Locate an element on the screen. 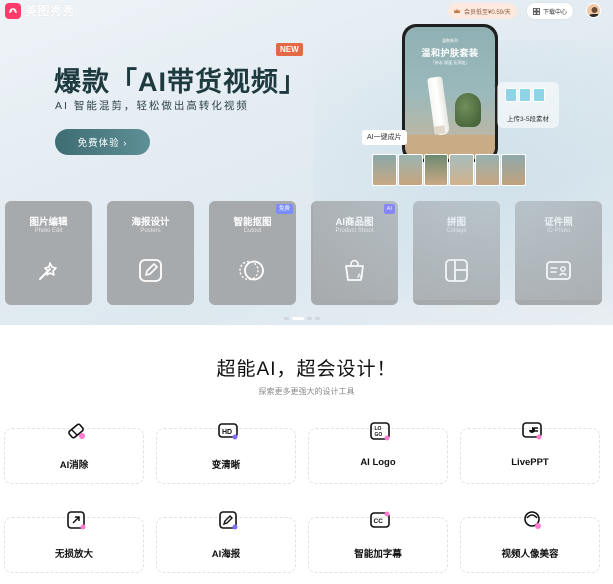 The image size is (613, 584). feature-label: 无损放大 is located at coordinates (73, 554).